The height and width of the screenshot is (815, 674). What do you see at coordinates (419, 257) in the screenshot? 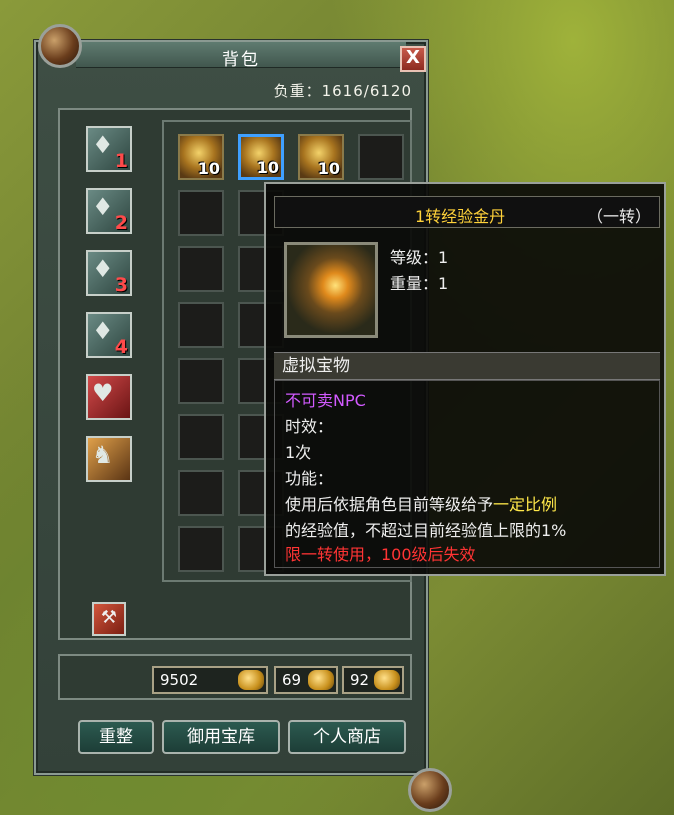
I see `item-level: 等级：1` at bounding box center [419, 257].